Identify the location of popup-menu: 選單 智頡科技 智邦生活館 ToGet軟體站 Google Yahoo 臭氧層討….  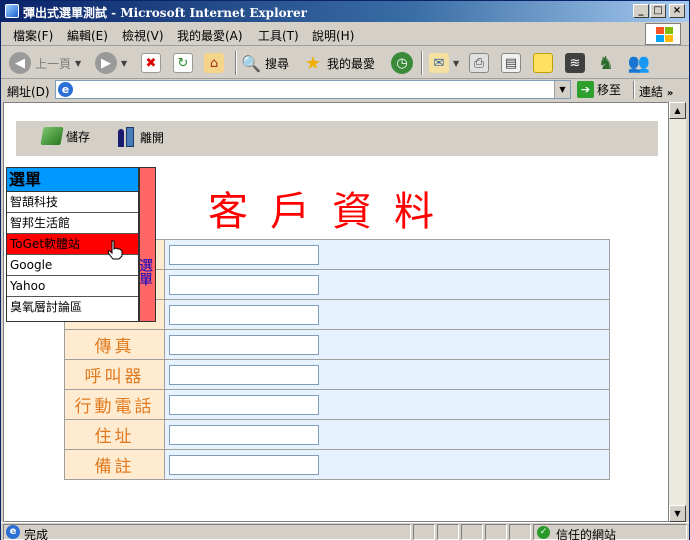
(81, 244).